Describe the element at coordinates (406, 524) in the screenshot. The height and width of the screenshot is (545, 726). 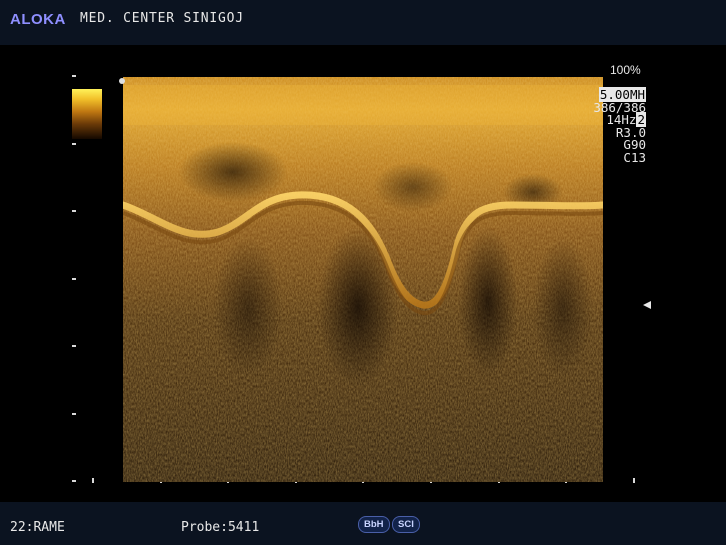
I see `sci-badge: SCI` at that location.